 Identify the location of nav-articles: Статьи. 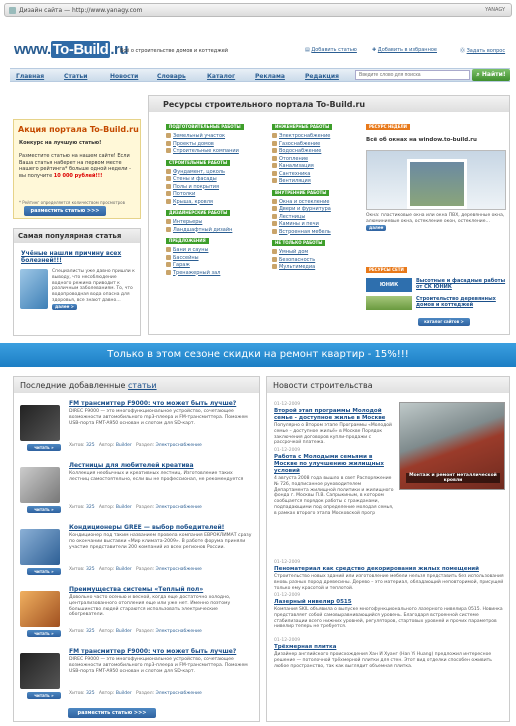
(75, 76).